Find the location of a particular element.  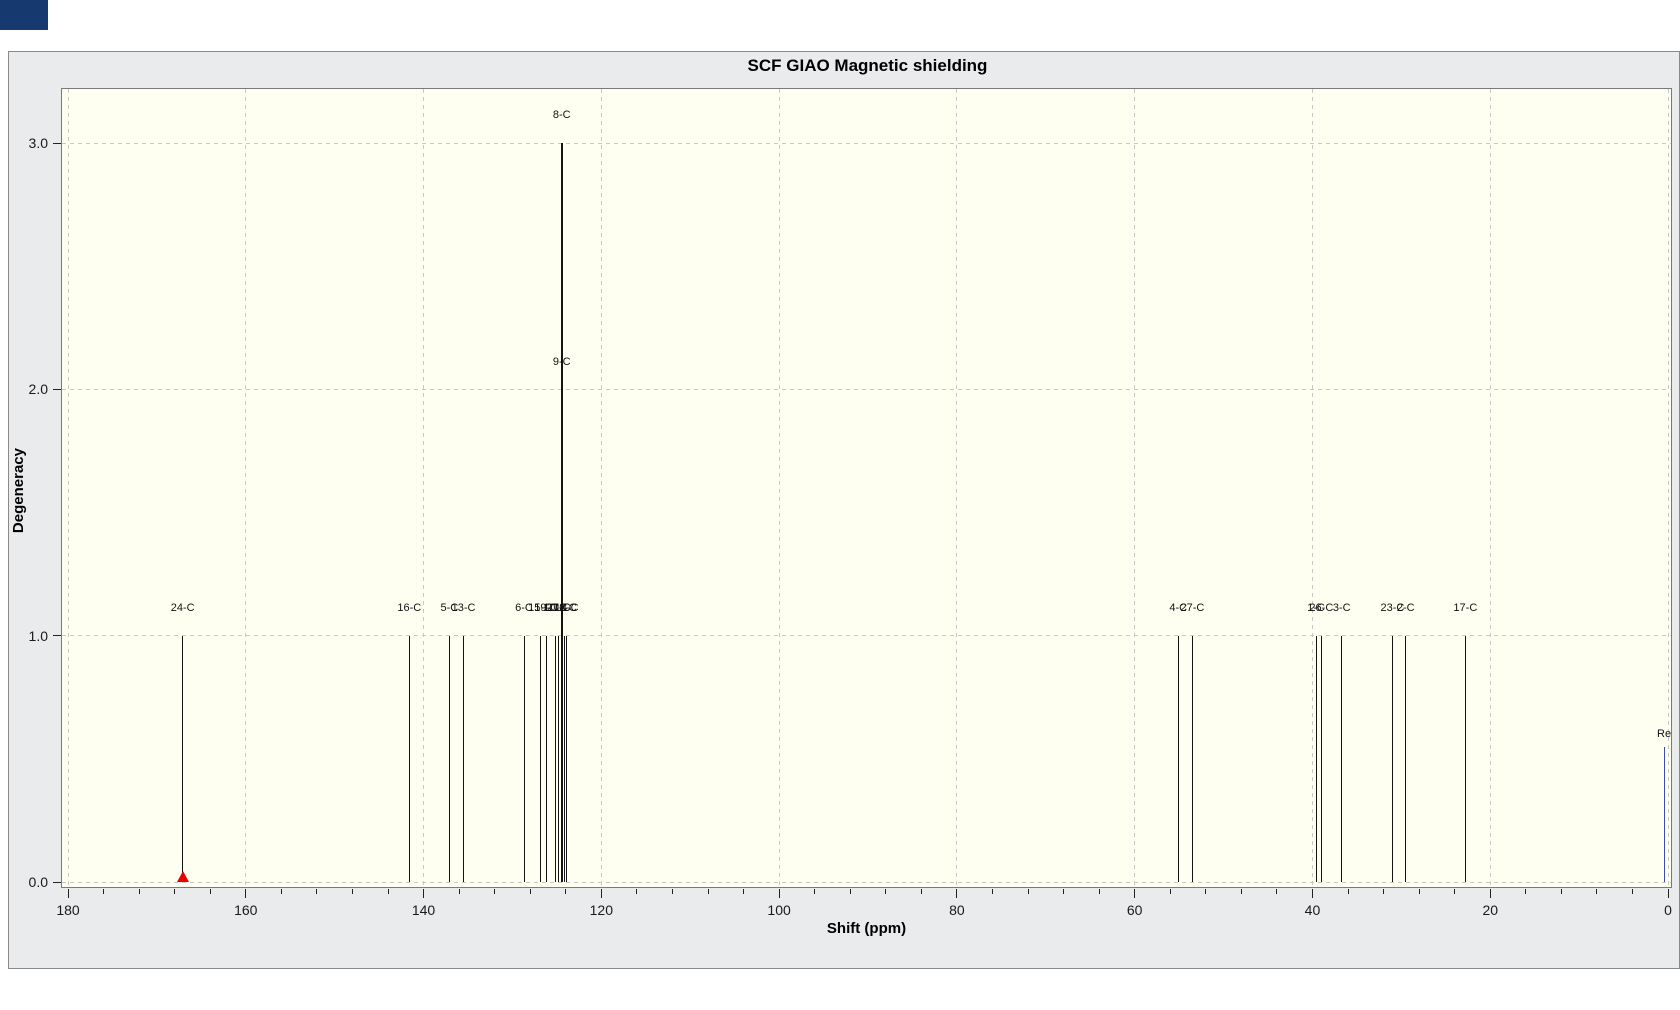

selected-peak-marker-triangle is located at coordinates (182, 876).